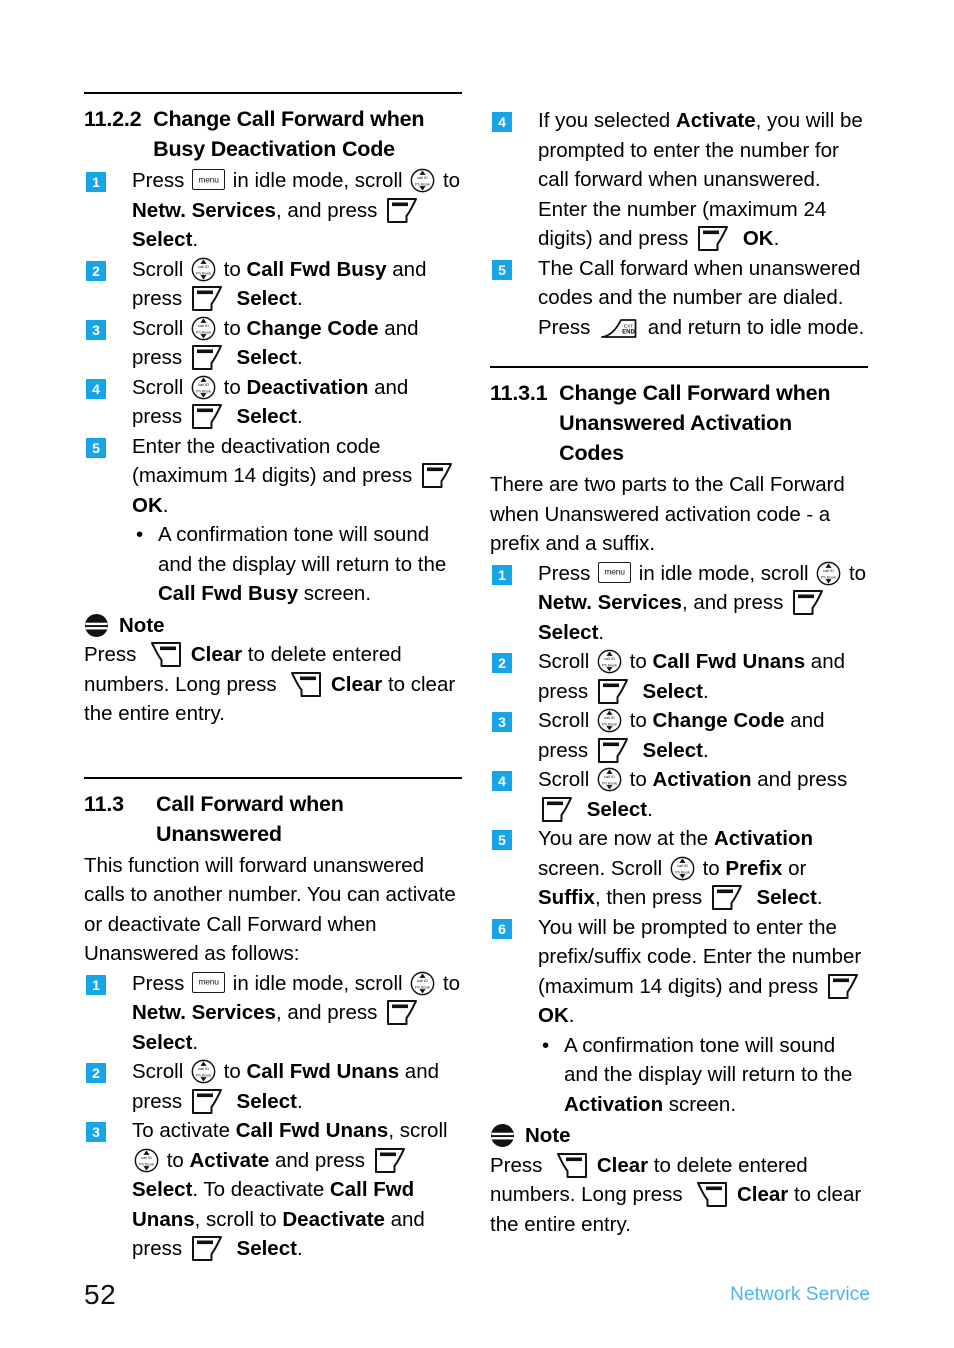  I want to click on step-text: screen. Scroll, so click(603, 868).